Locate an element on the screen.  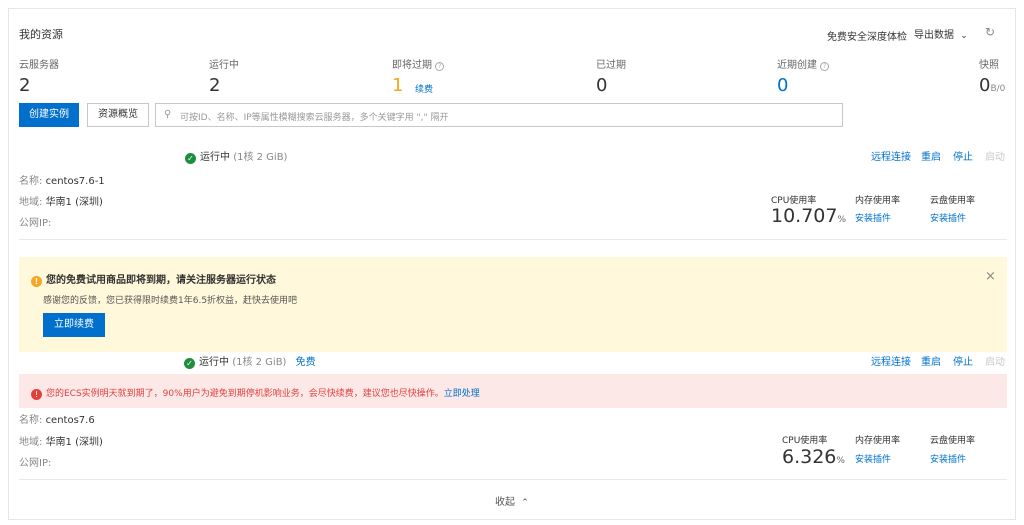
cpu-value: 6.326% is located at coordinates (813, 457).